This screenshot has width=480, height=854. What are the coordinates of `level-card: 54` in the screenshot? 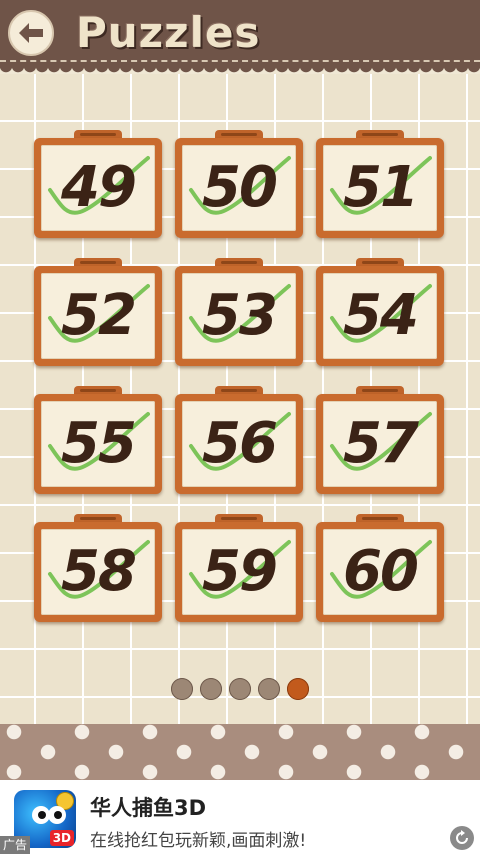 It's located at (380, 312).